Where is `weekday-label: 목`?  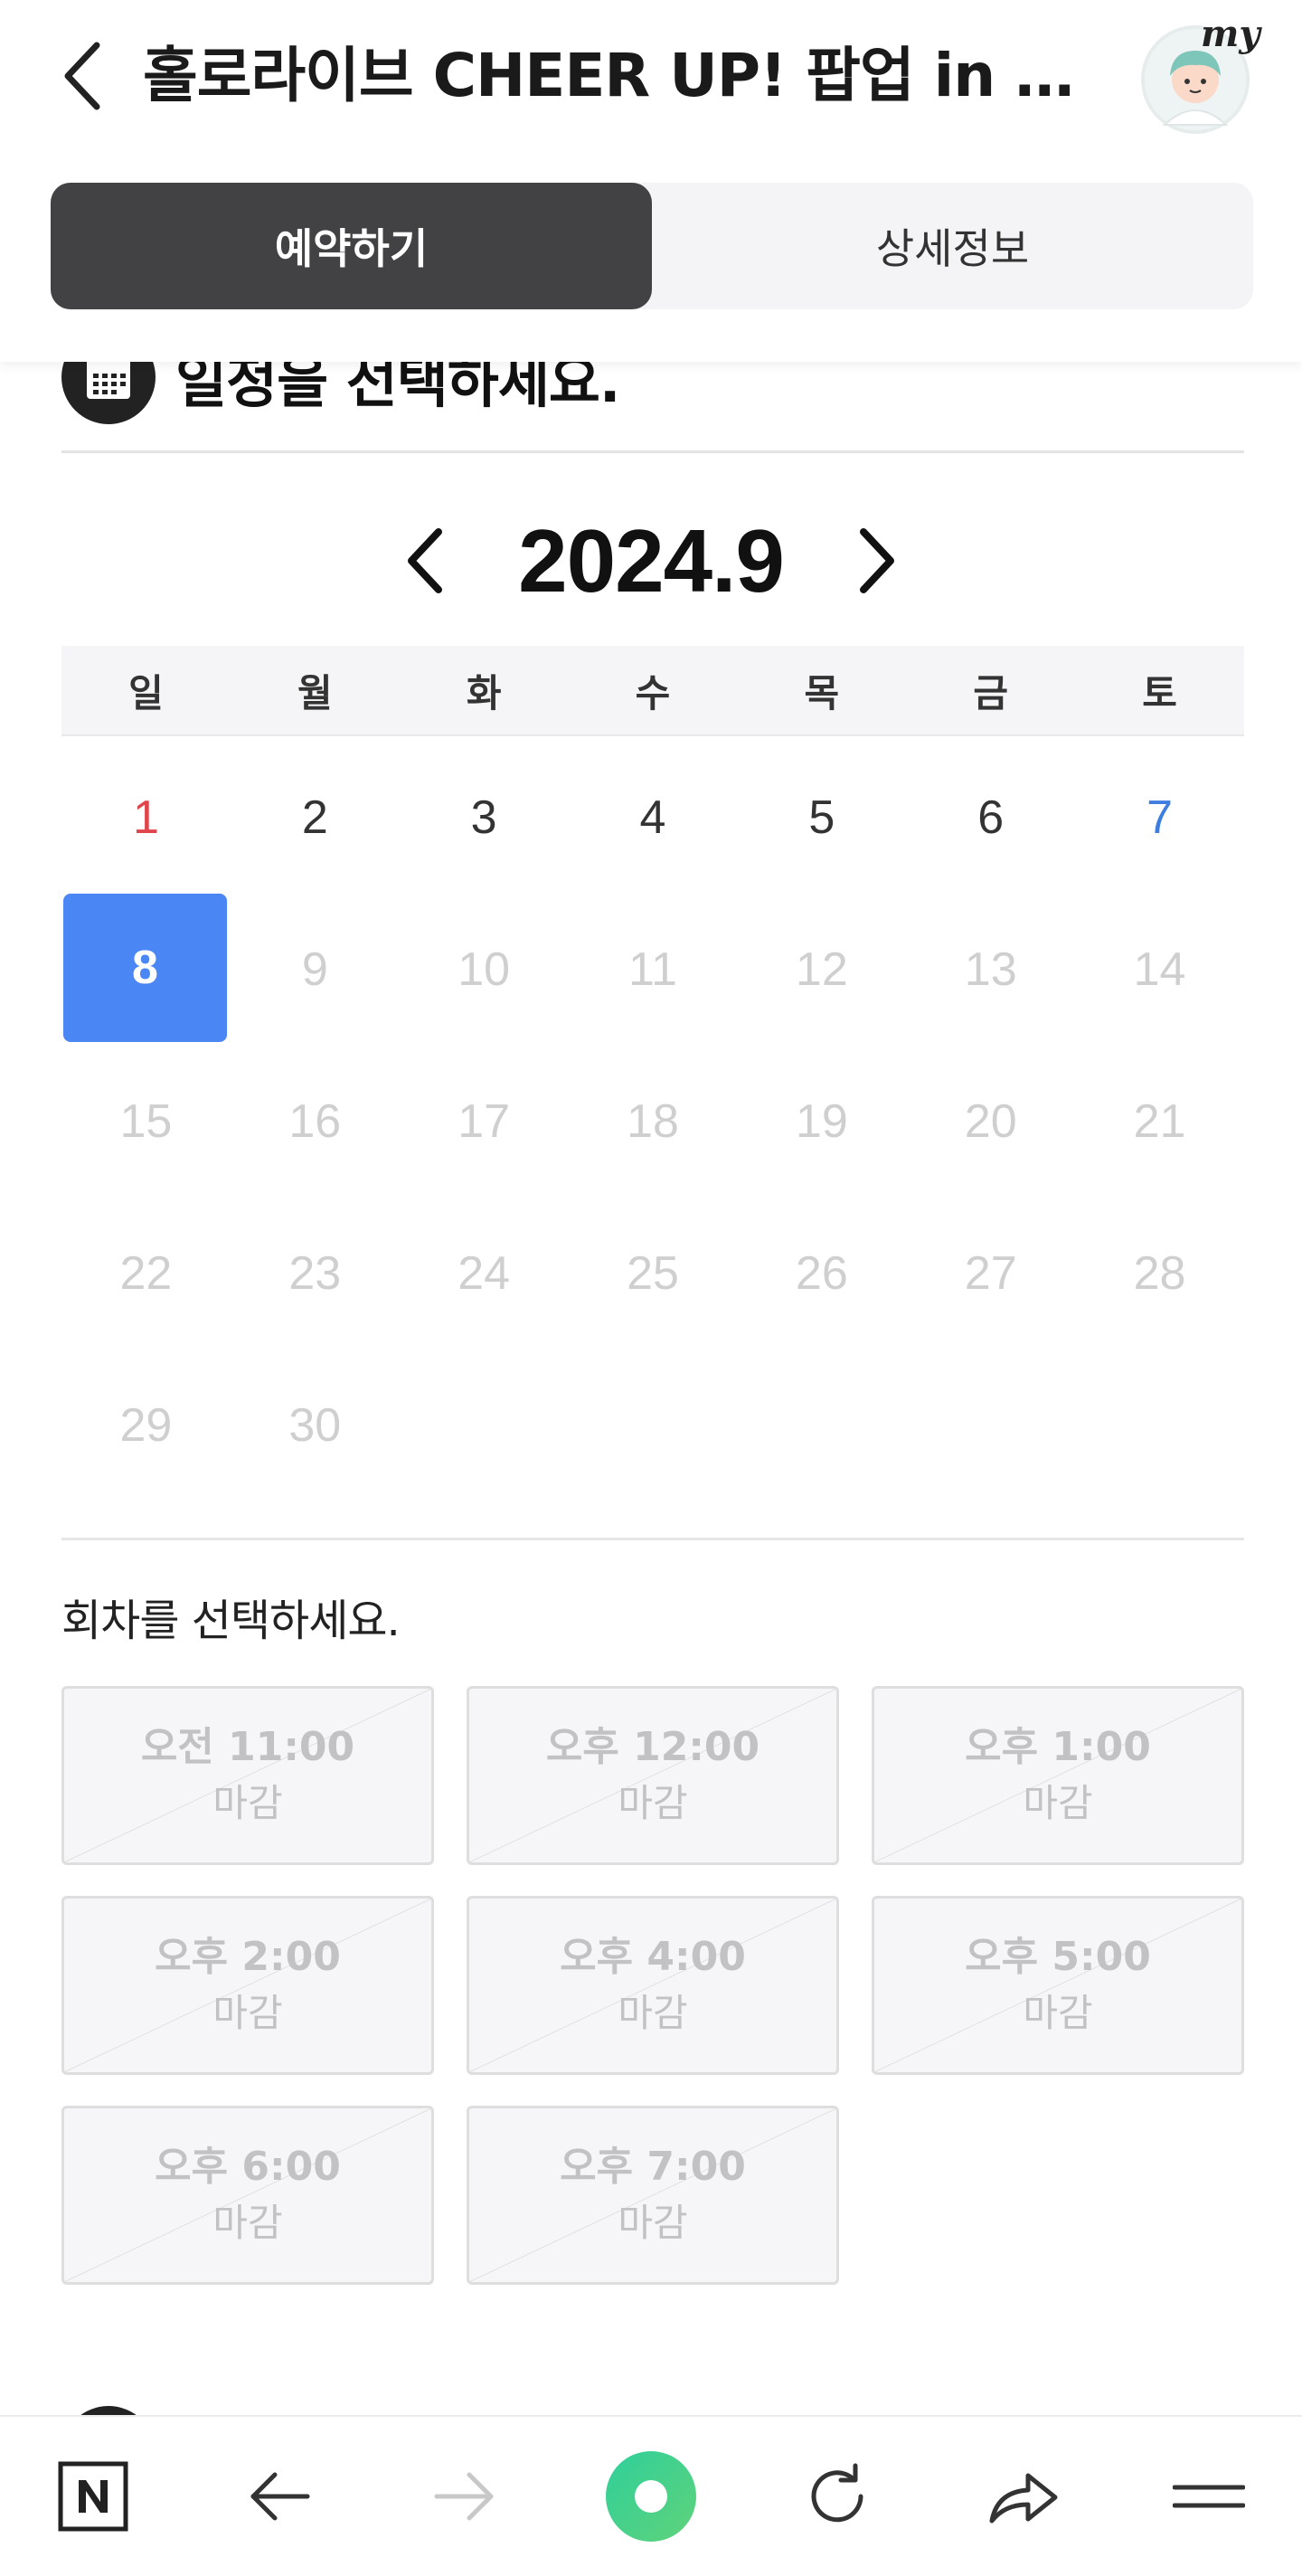 weekday-label: 목 is located at coordinates (822, 693).